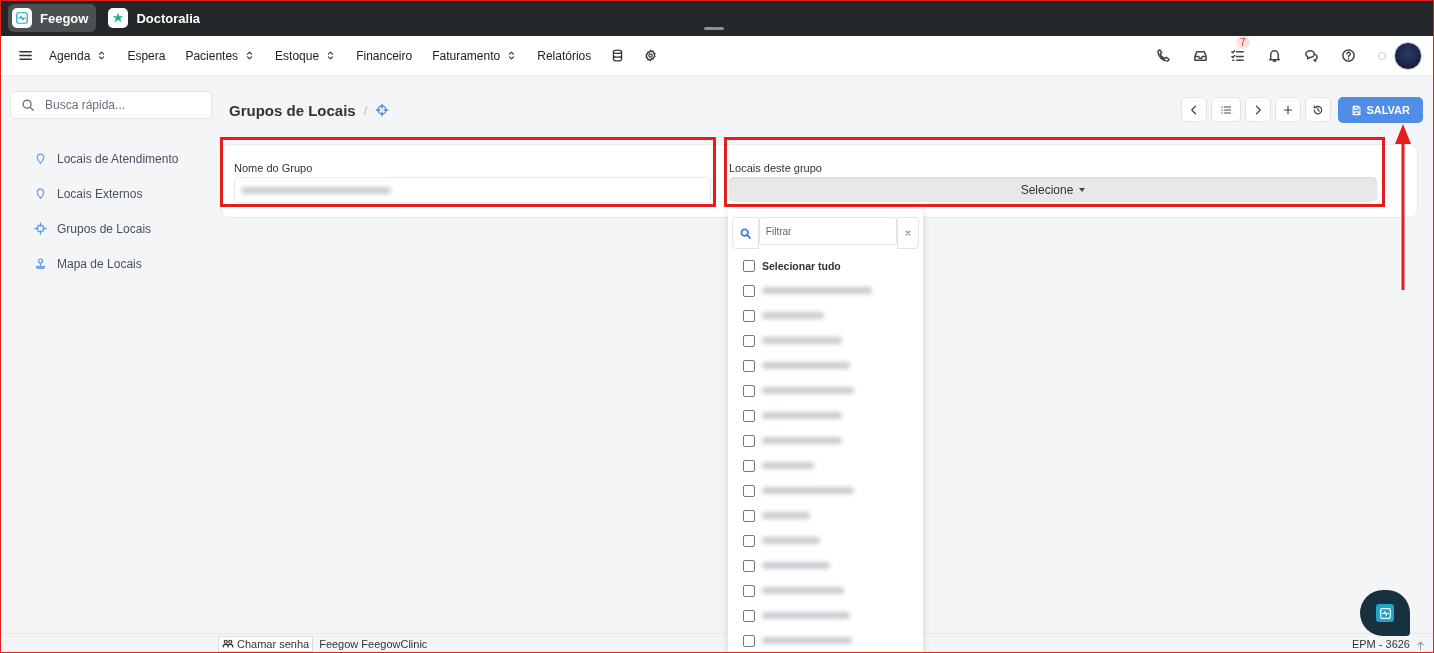  Describe the element at coordinates (564, 55) in the screenshot. I see `nav-menu-item: Relatórios` at that location.